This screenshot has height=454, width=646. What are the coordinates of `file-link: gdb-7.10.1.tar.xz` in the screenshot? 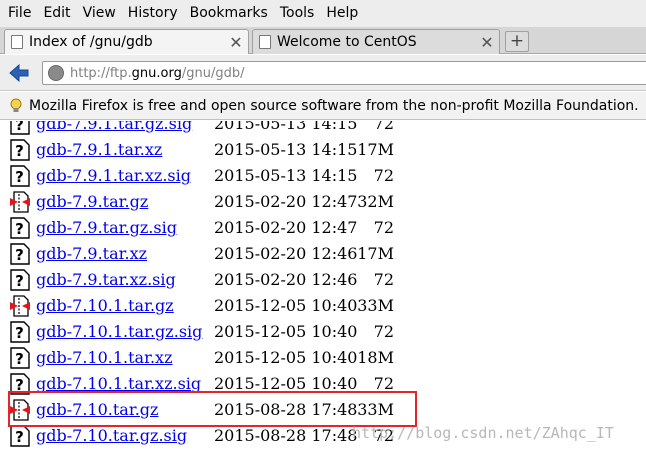 It's located at (104, 358).